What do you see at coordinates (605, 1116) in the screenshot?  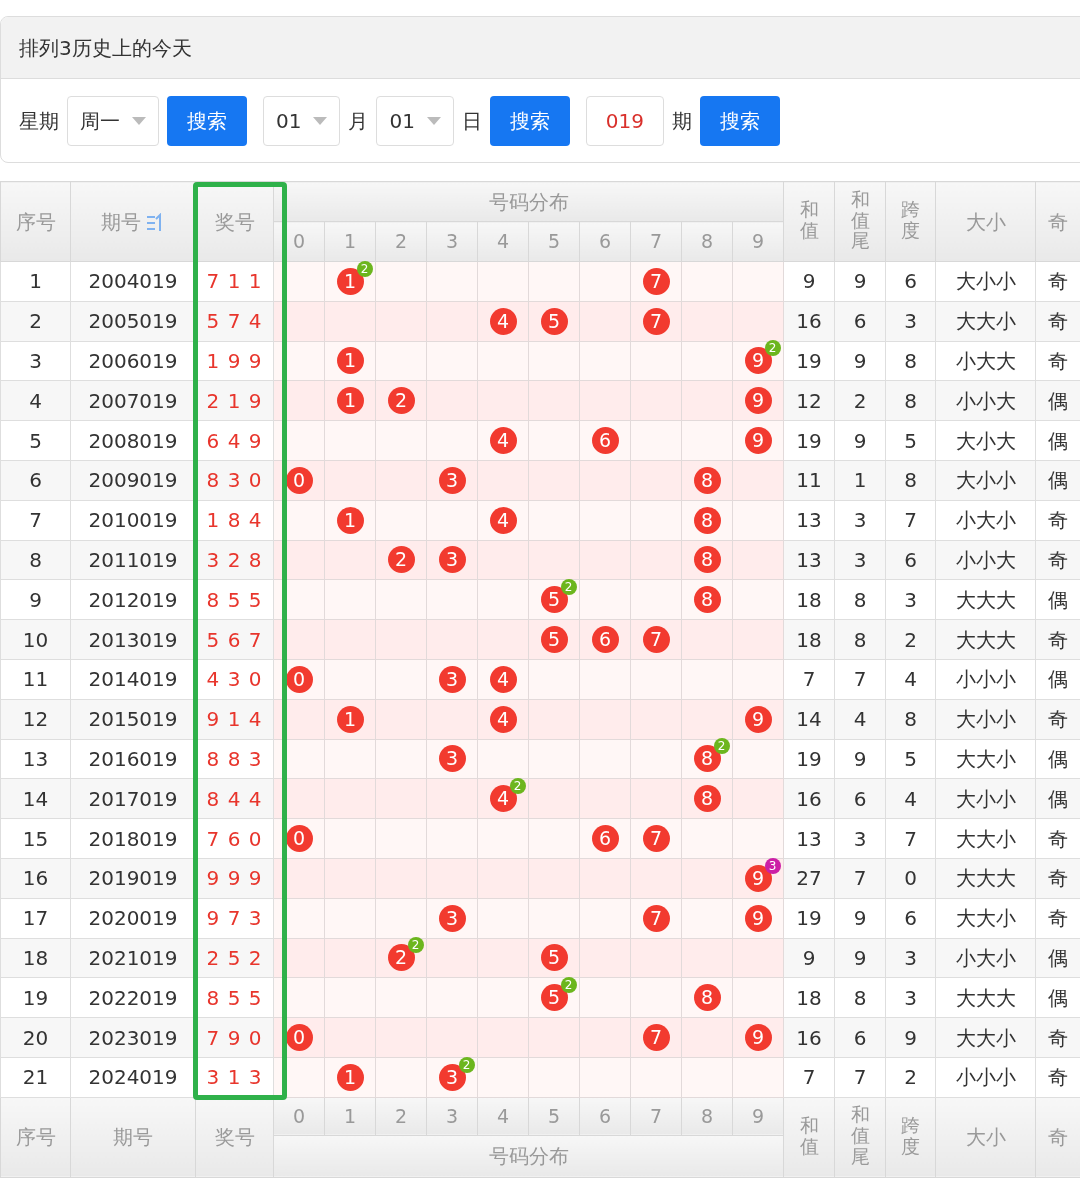 I see `column-header: 6` at bounding box center [605, 1116].